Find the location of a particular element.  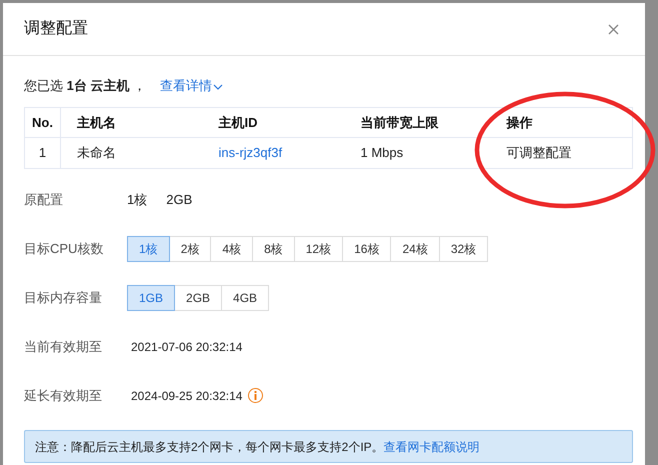

date-value: 2024-09-25 20:32:14 is located at coordinates (186, 396).